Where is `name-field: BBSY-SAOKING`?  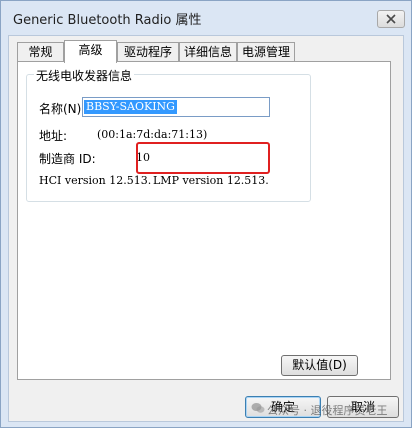
name-field: BBSY-SAOKING is located at coordinates (176, 107).